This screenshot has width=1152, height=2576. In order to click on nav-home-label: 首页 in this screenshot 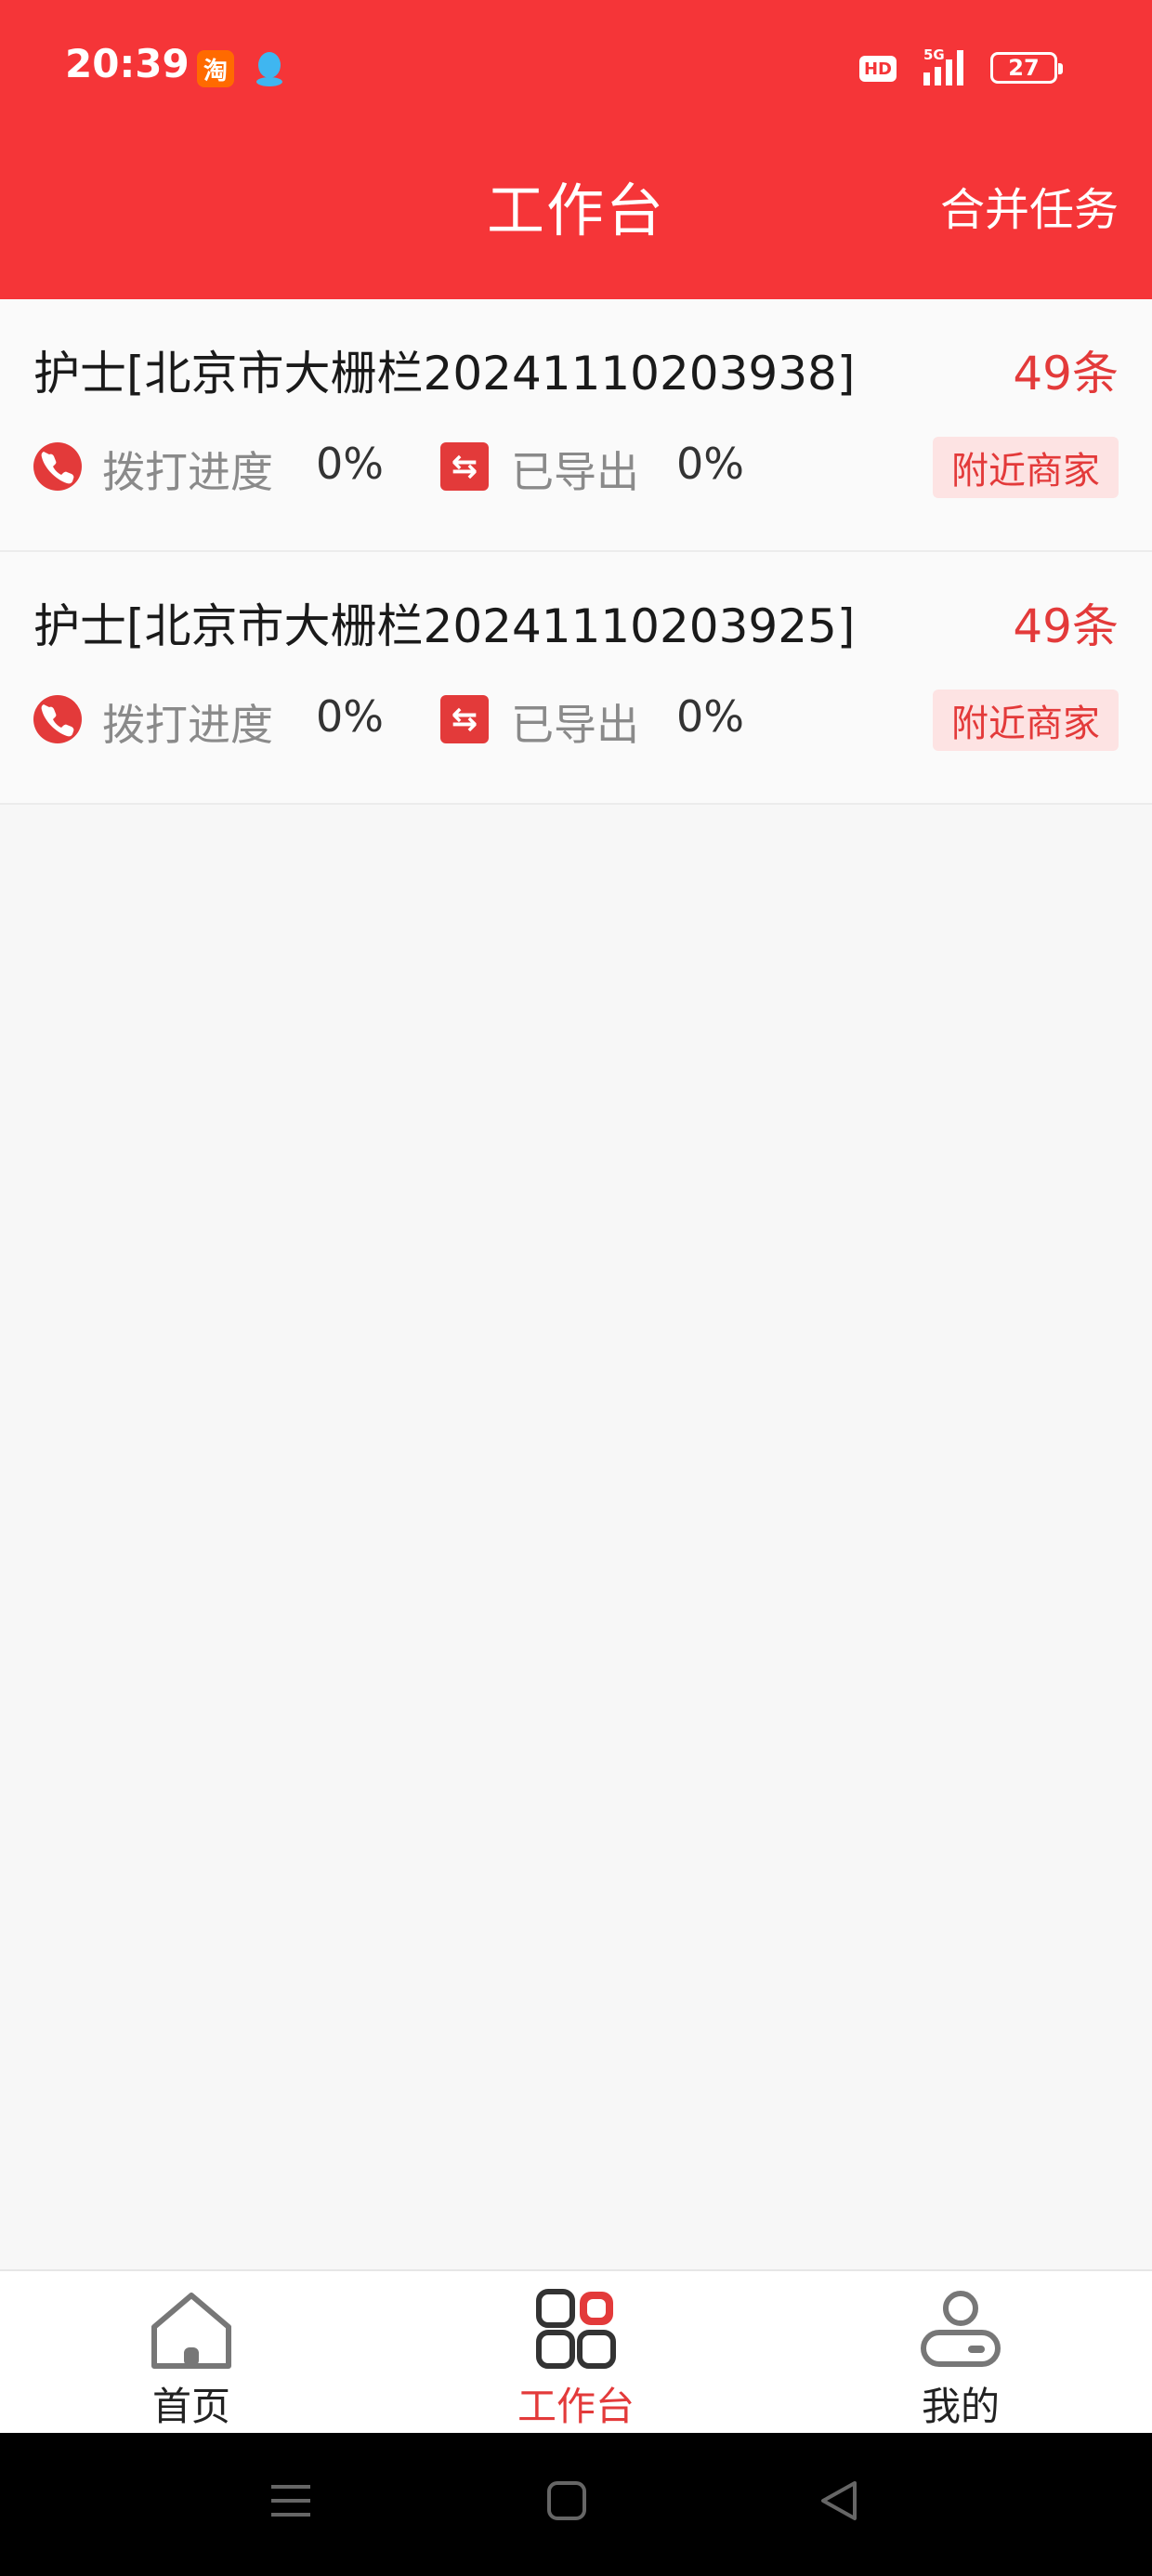, I will do `click(190, 2406)`.